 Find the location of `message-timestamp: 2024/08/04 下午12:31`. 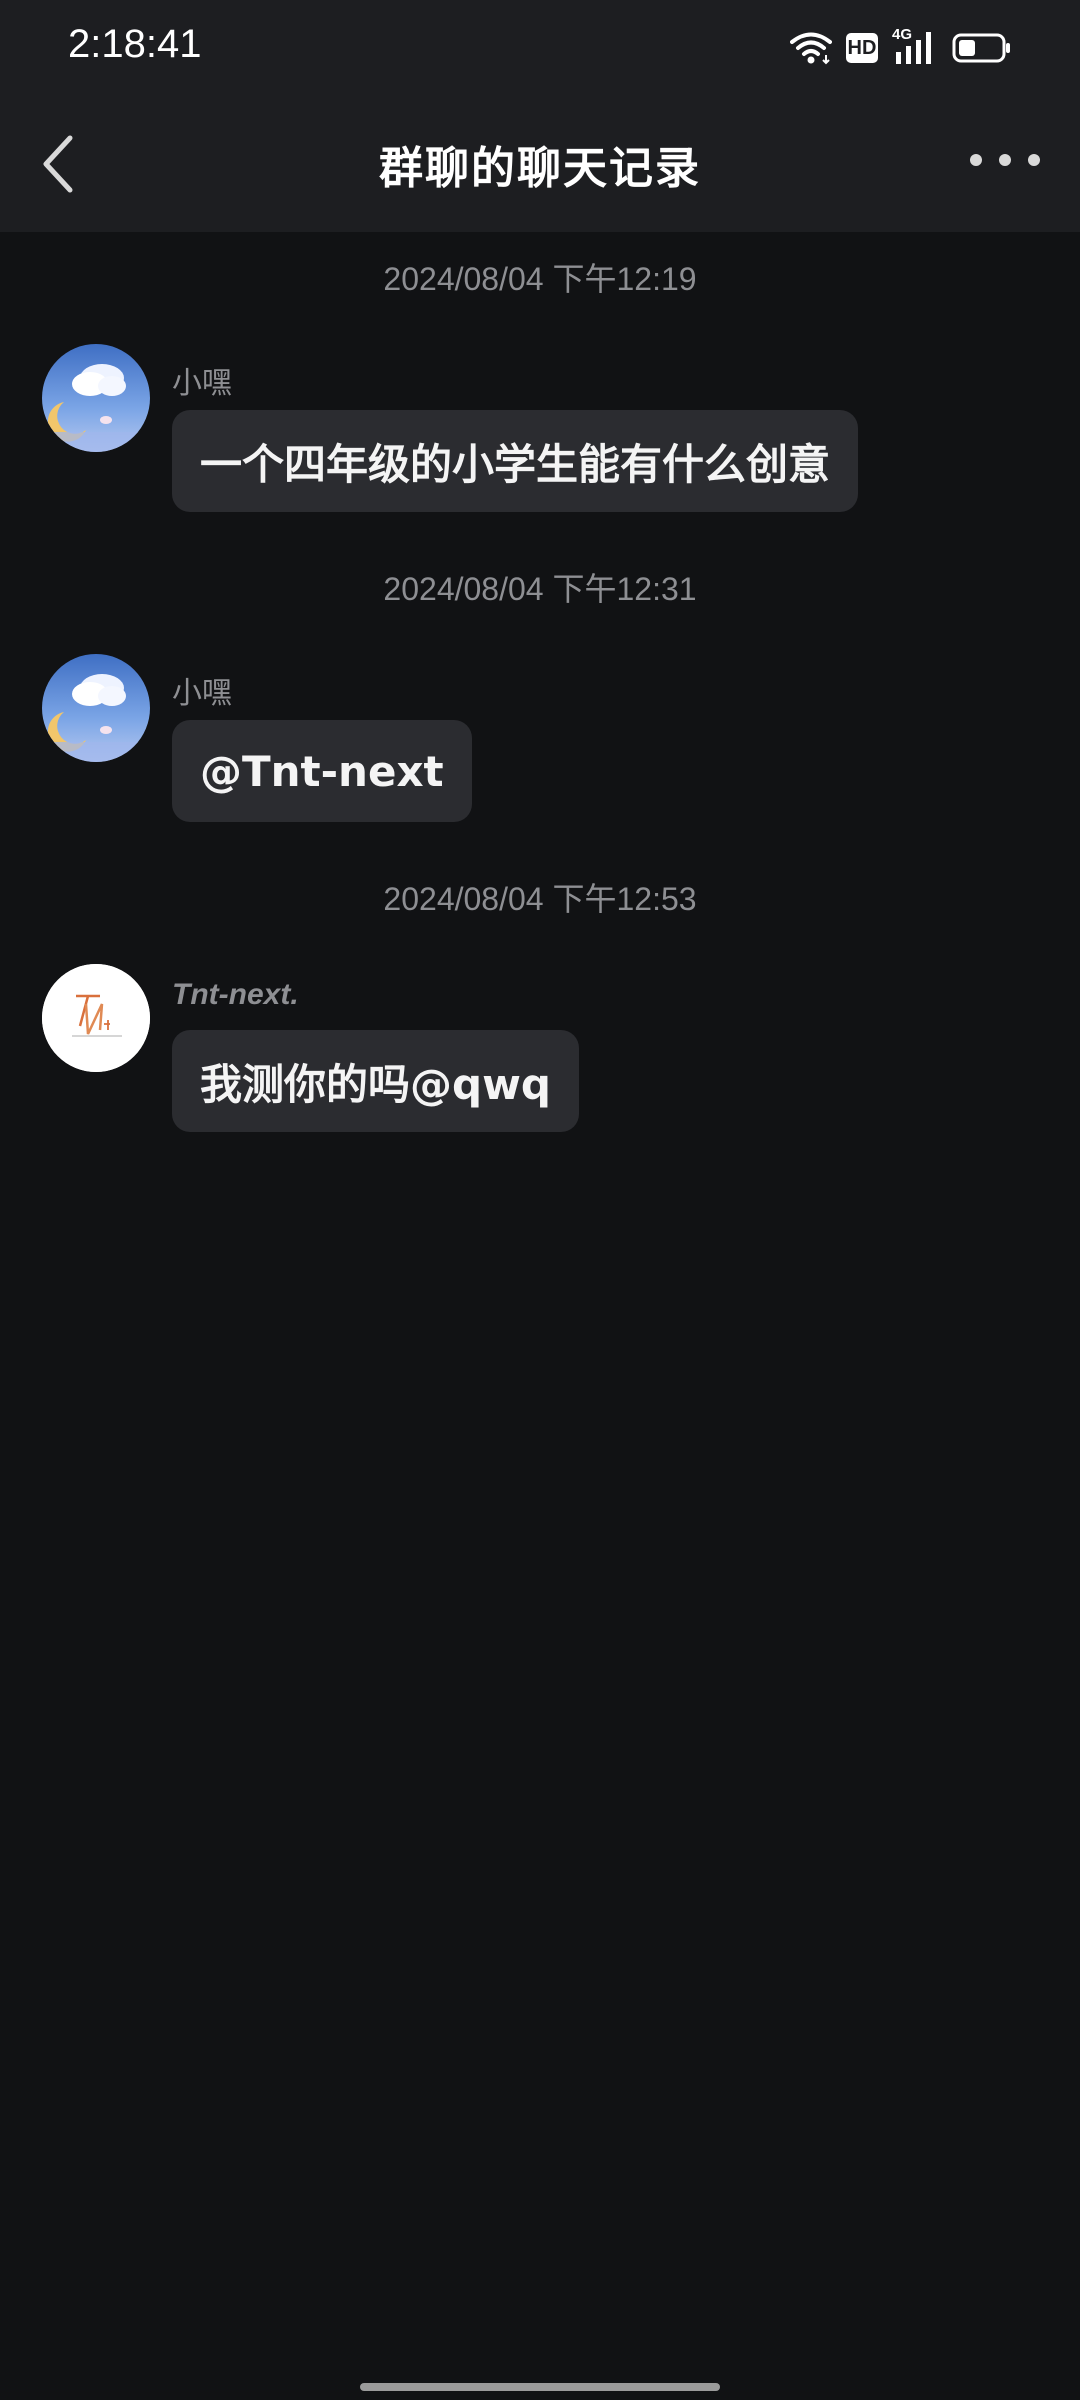

message-timestamp: 2024/08/04 下午12:31 is located at coordinates (540, 589).